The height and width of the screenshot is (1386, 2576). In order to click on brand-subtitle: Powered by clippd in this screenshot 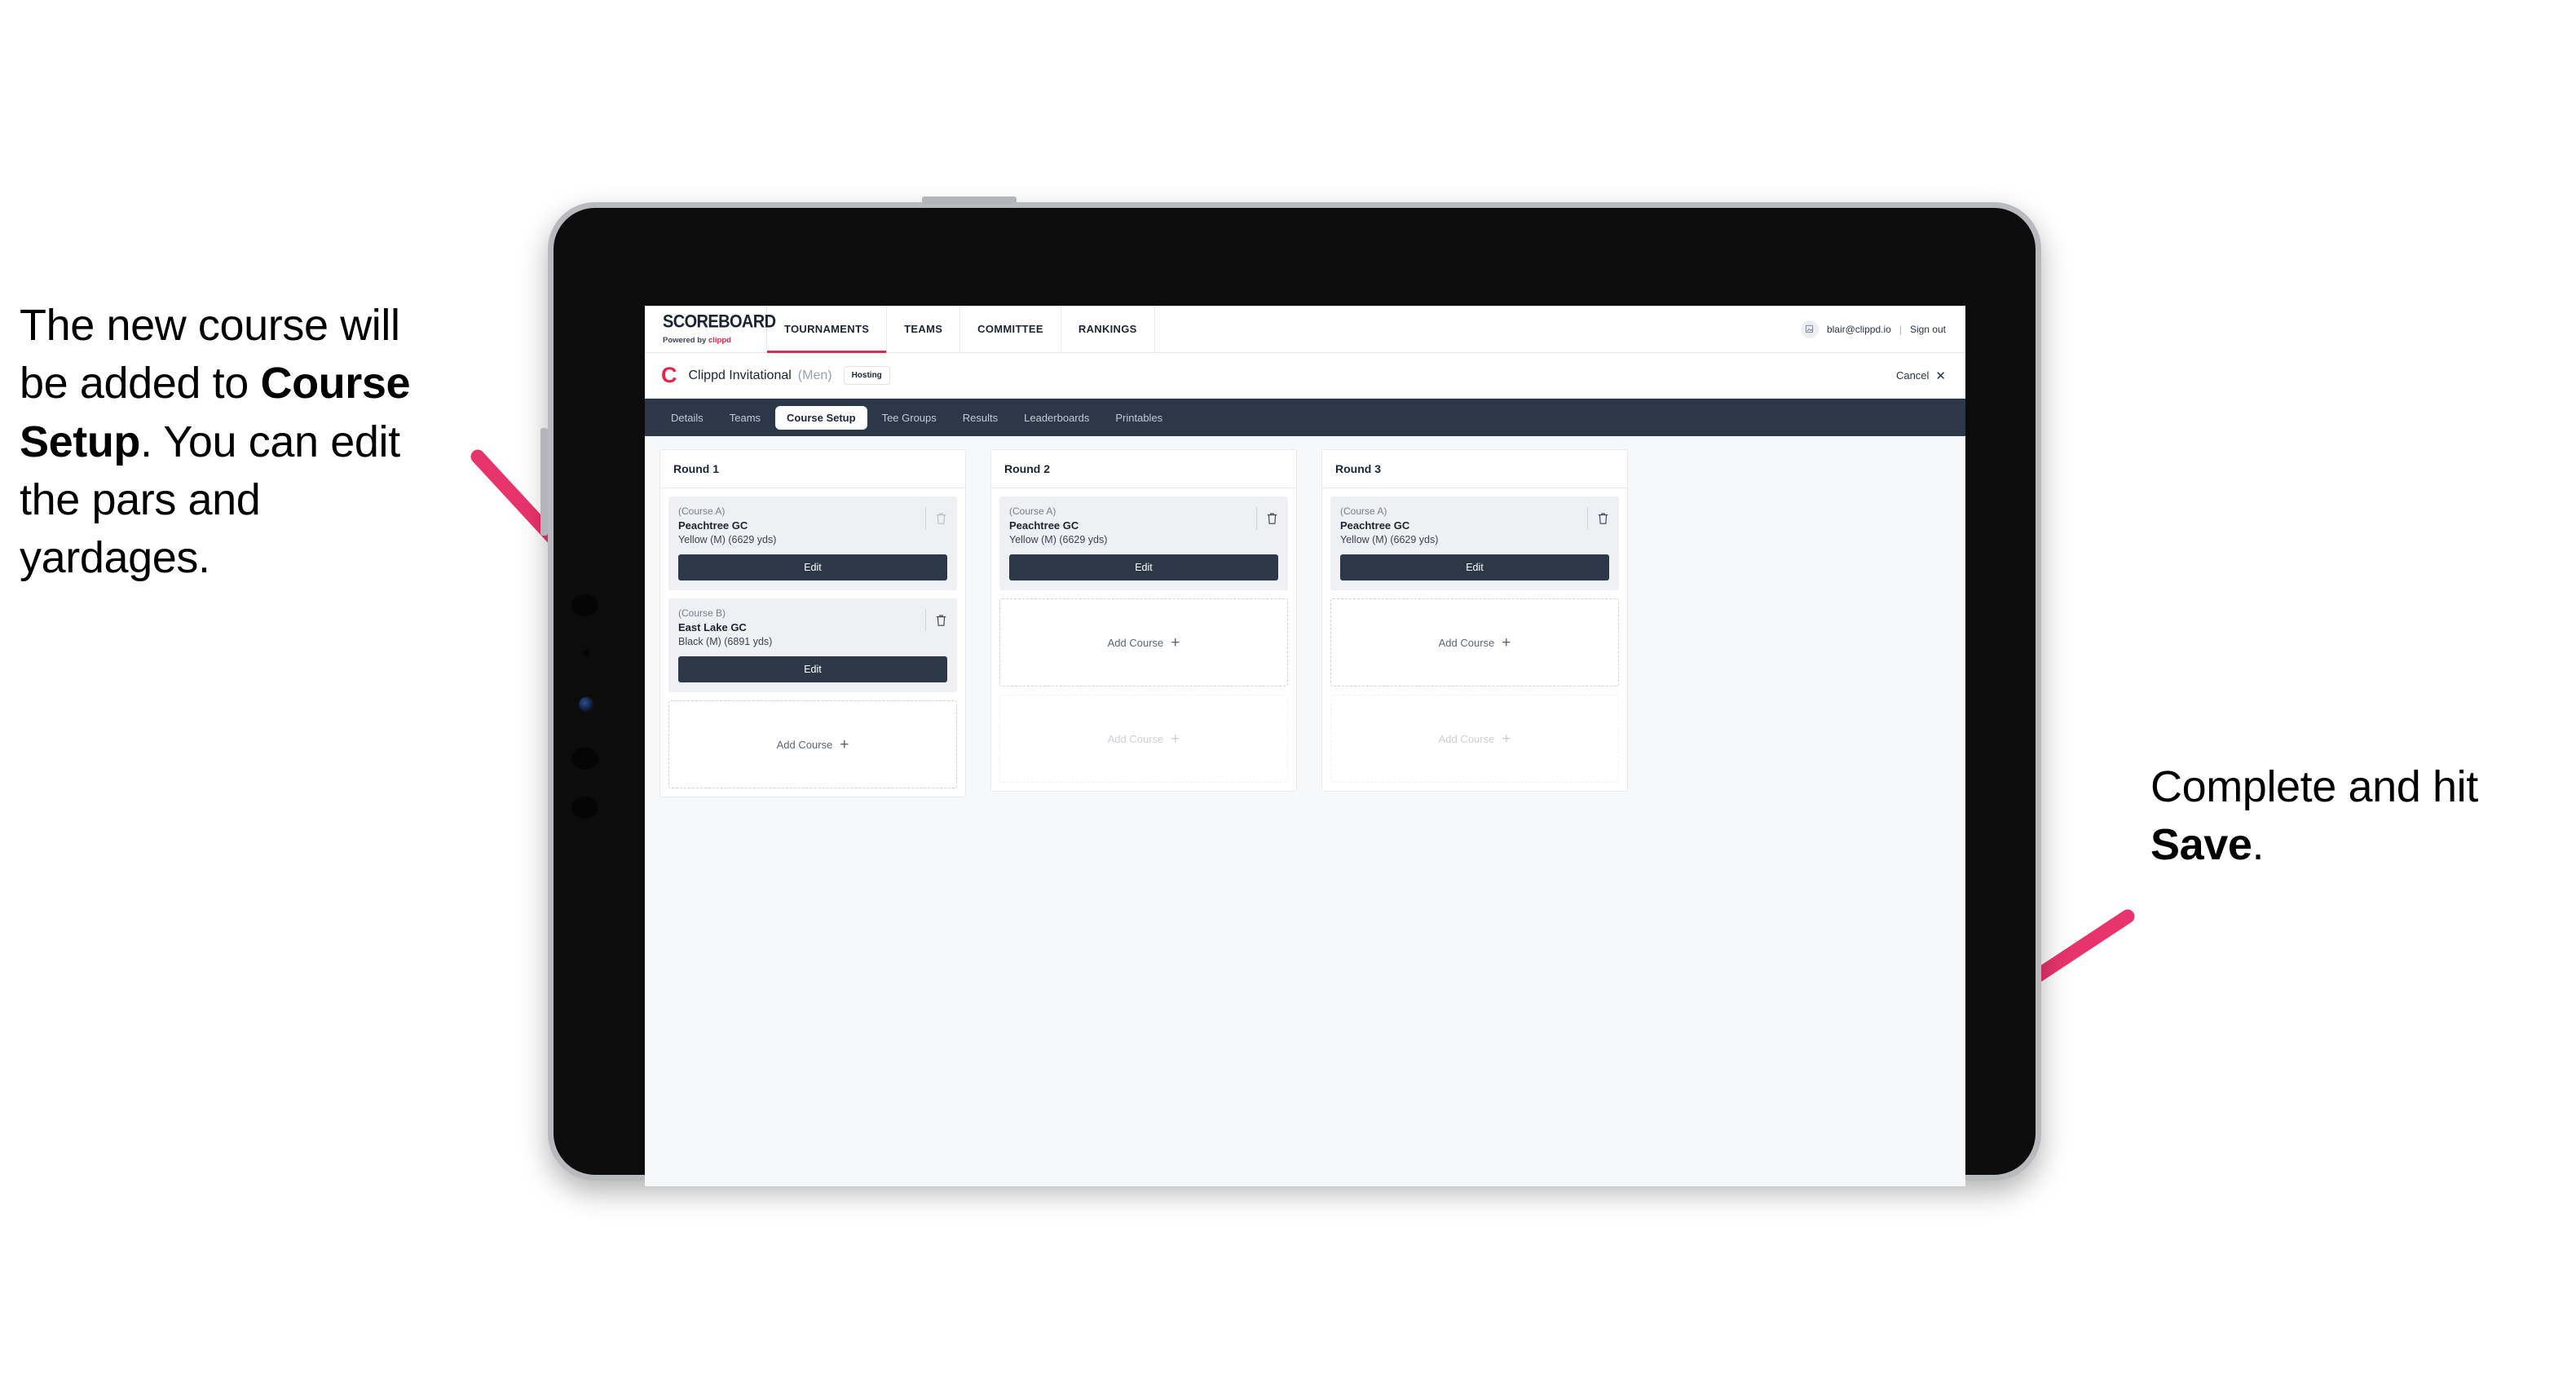, I will do `click(714, 340)`.